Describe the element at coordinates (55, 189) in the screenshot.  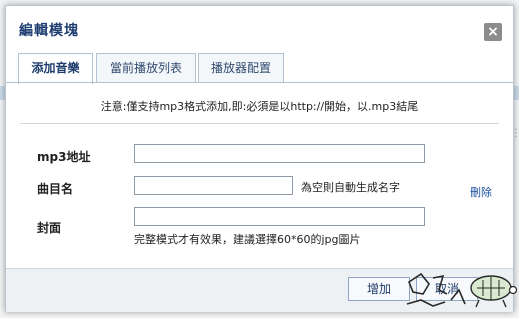
I see `track-name-label: 曲目名` at that location.